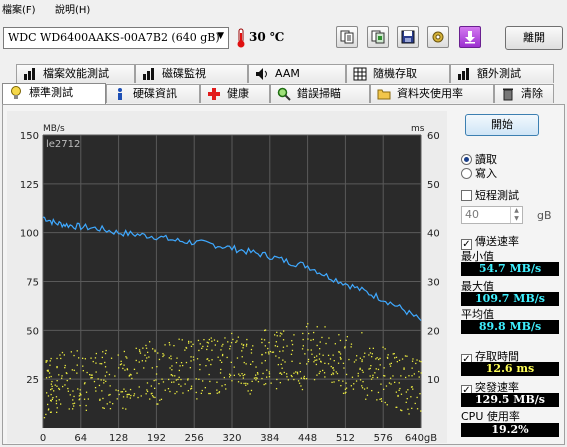  What do you see at coordinates (320, 93) in the screenshot?
I see `tab-error-scan: 錯誤掃瞄` at bounding box center [320, 93].